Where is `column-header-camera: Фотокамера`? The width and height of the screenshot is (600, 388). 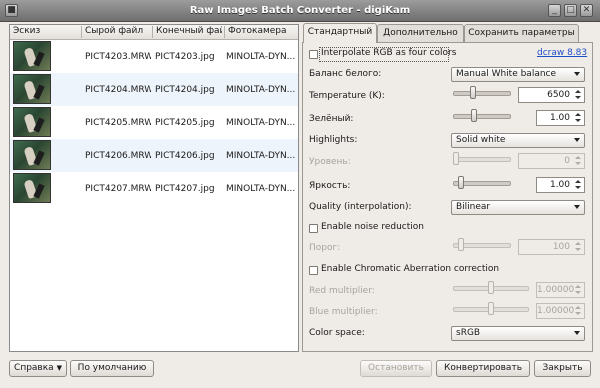
column-header-camera: Фотокамера is located at coordinates (262, 31).